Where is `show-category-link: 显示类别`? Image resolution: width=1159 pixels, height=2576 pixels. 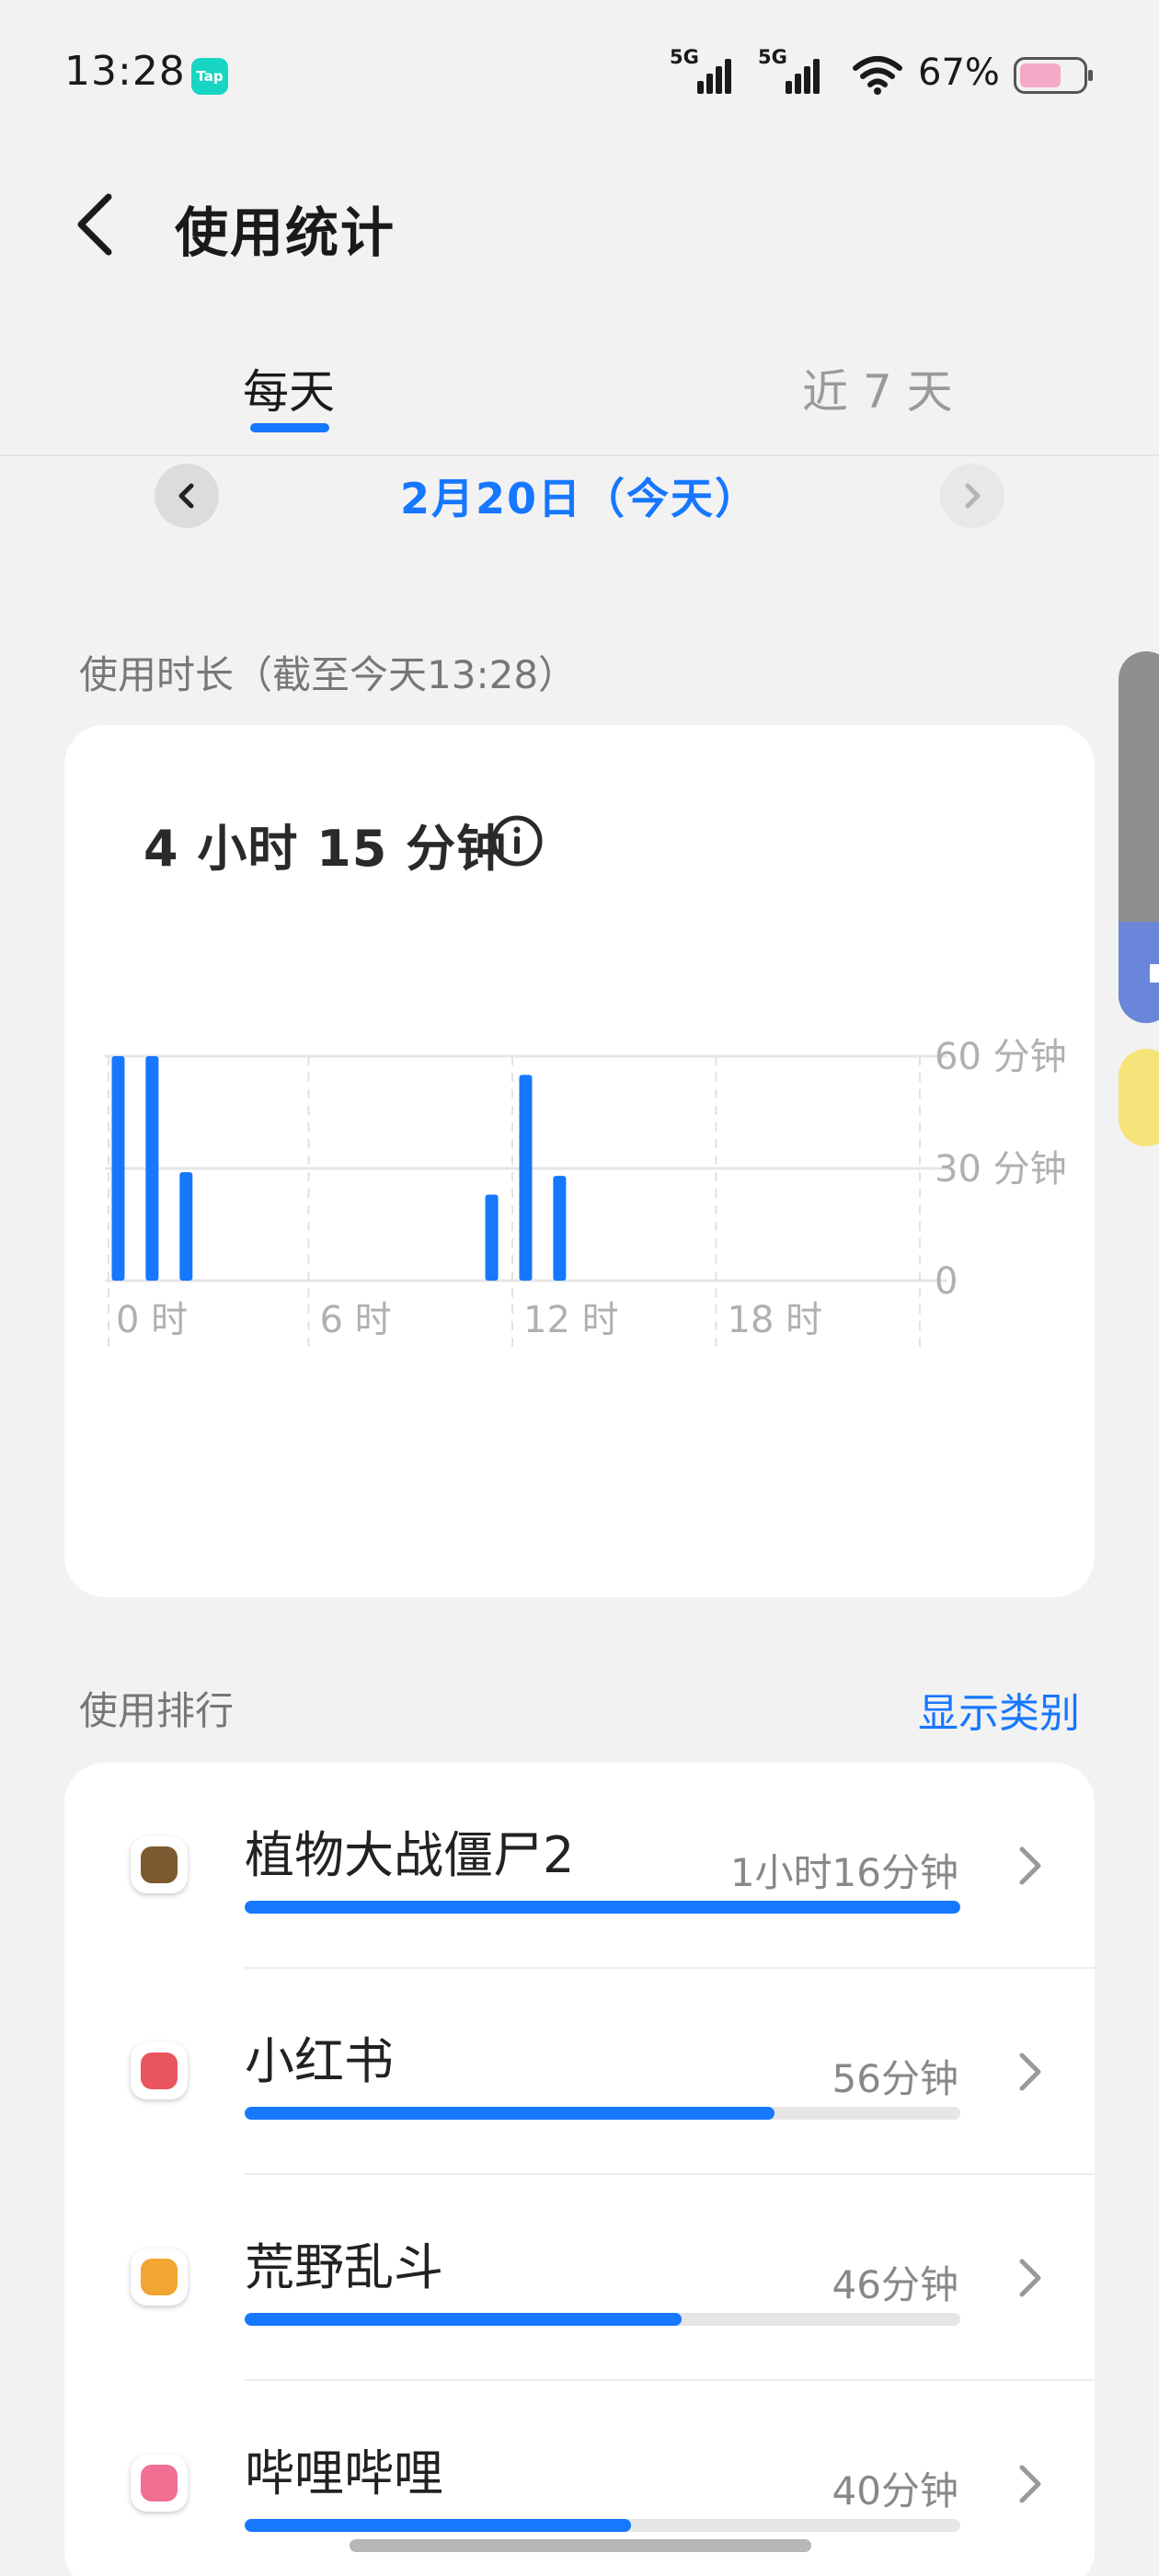 show-category-link: 显示类别 is located at coordinates (999, 1709).